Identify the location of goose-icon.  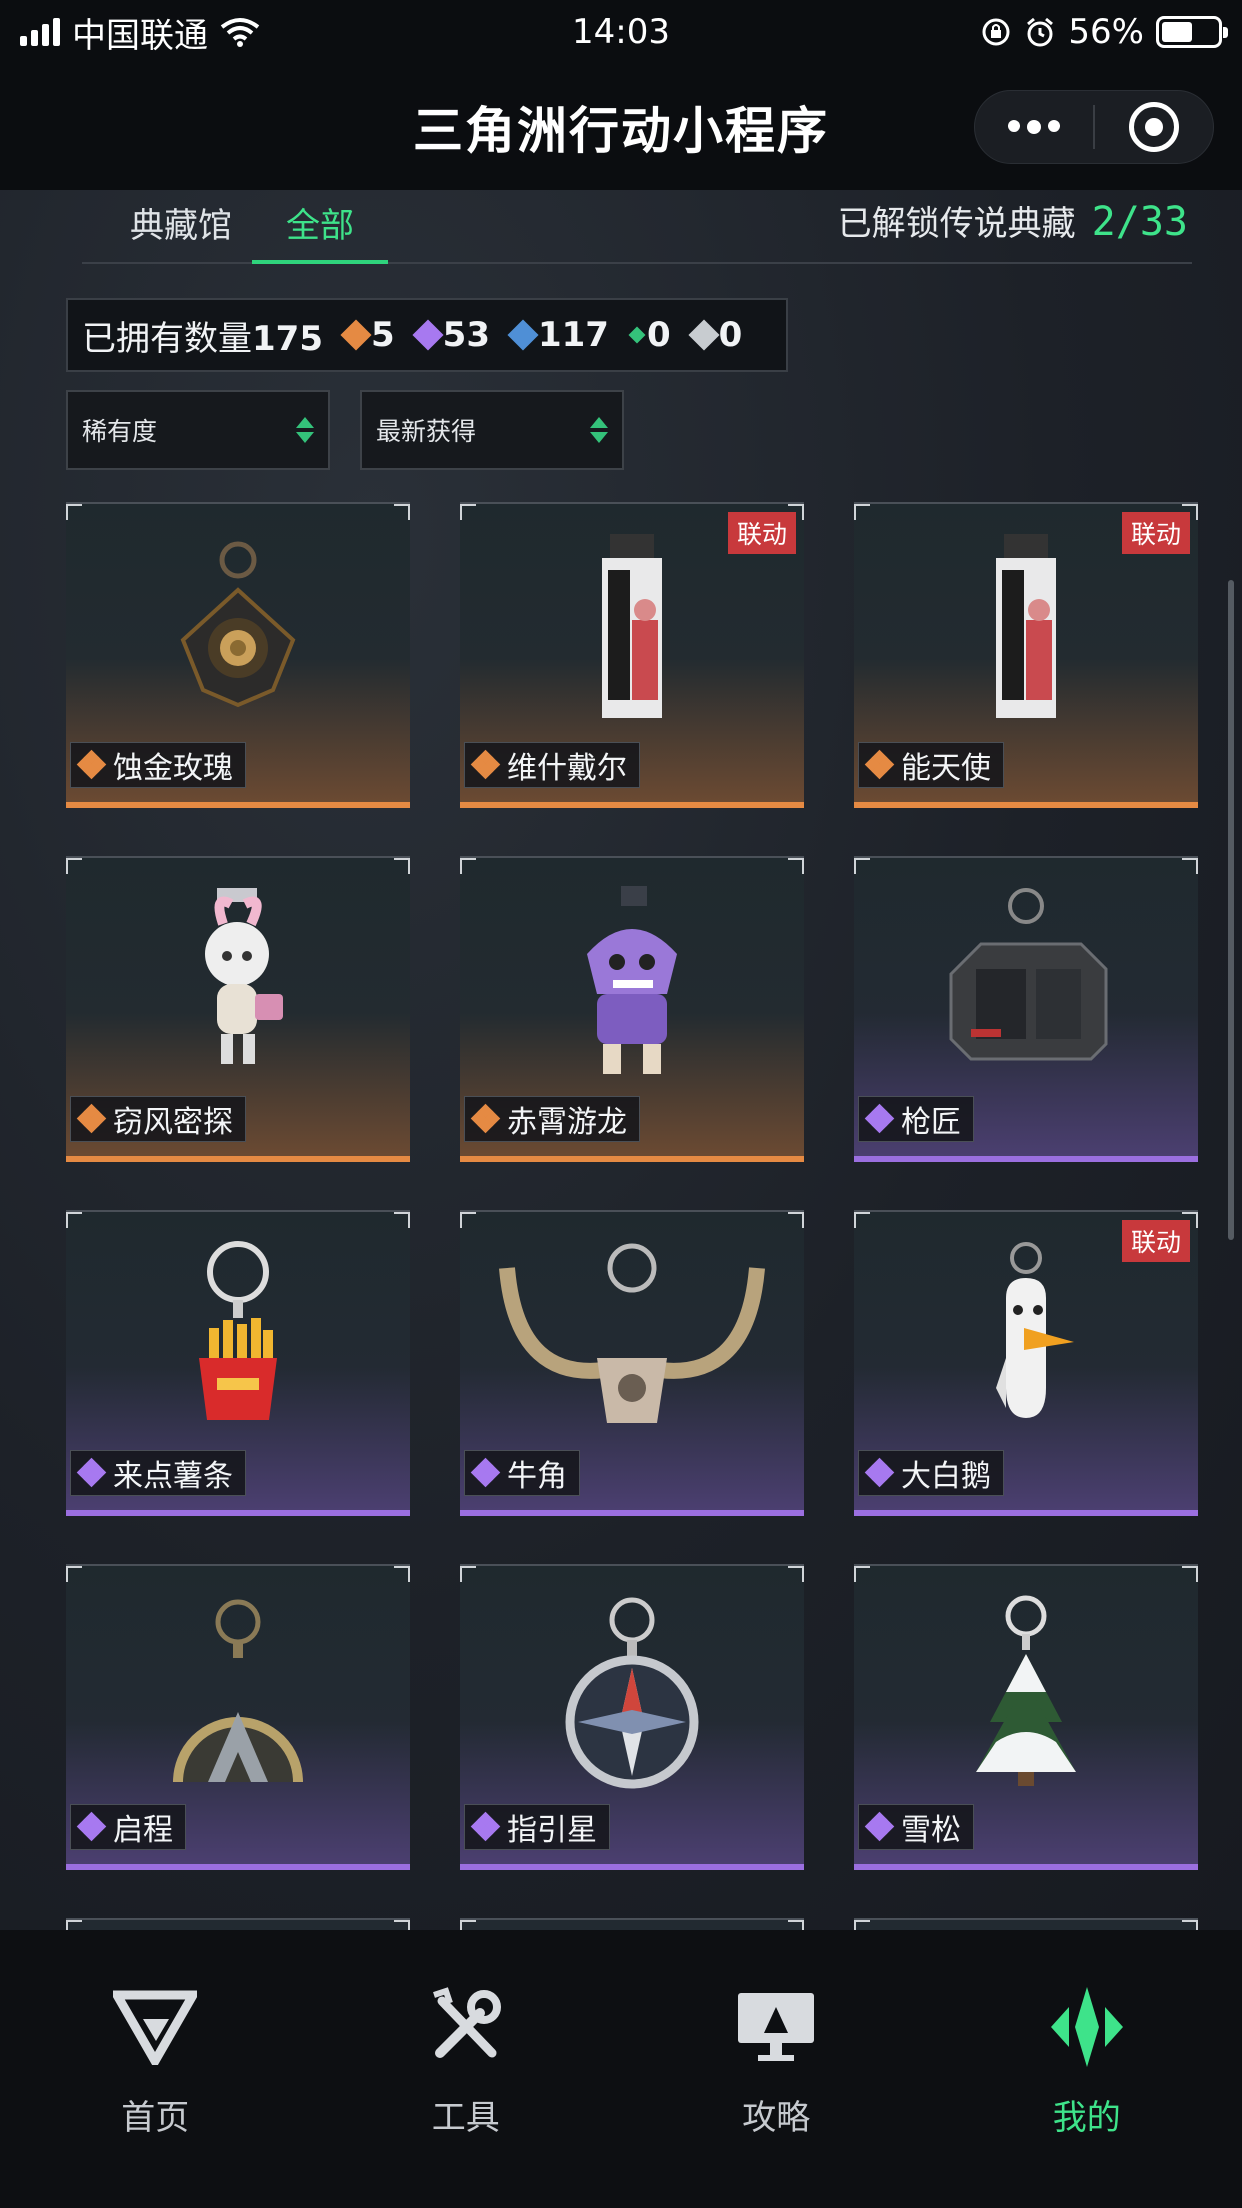
(1026, 1340).